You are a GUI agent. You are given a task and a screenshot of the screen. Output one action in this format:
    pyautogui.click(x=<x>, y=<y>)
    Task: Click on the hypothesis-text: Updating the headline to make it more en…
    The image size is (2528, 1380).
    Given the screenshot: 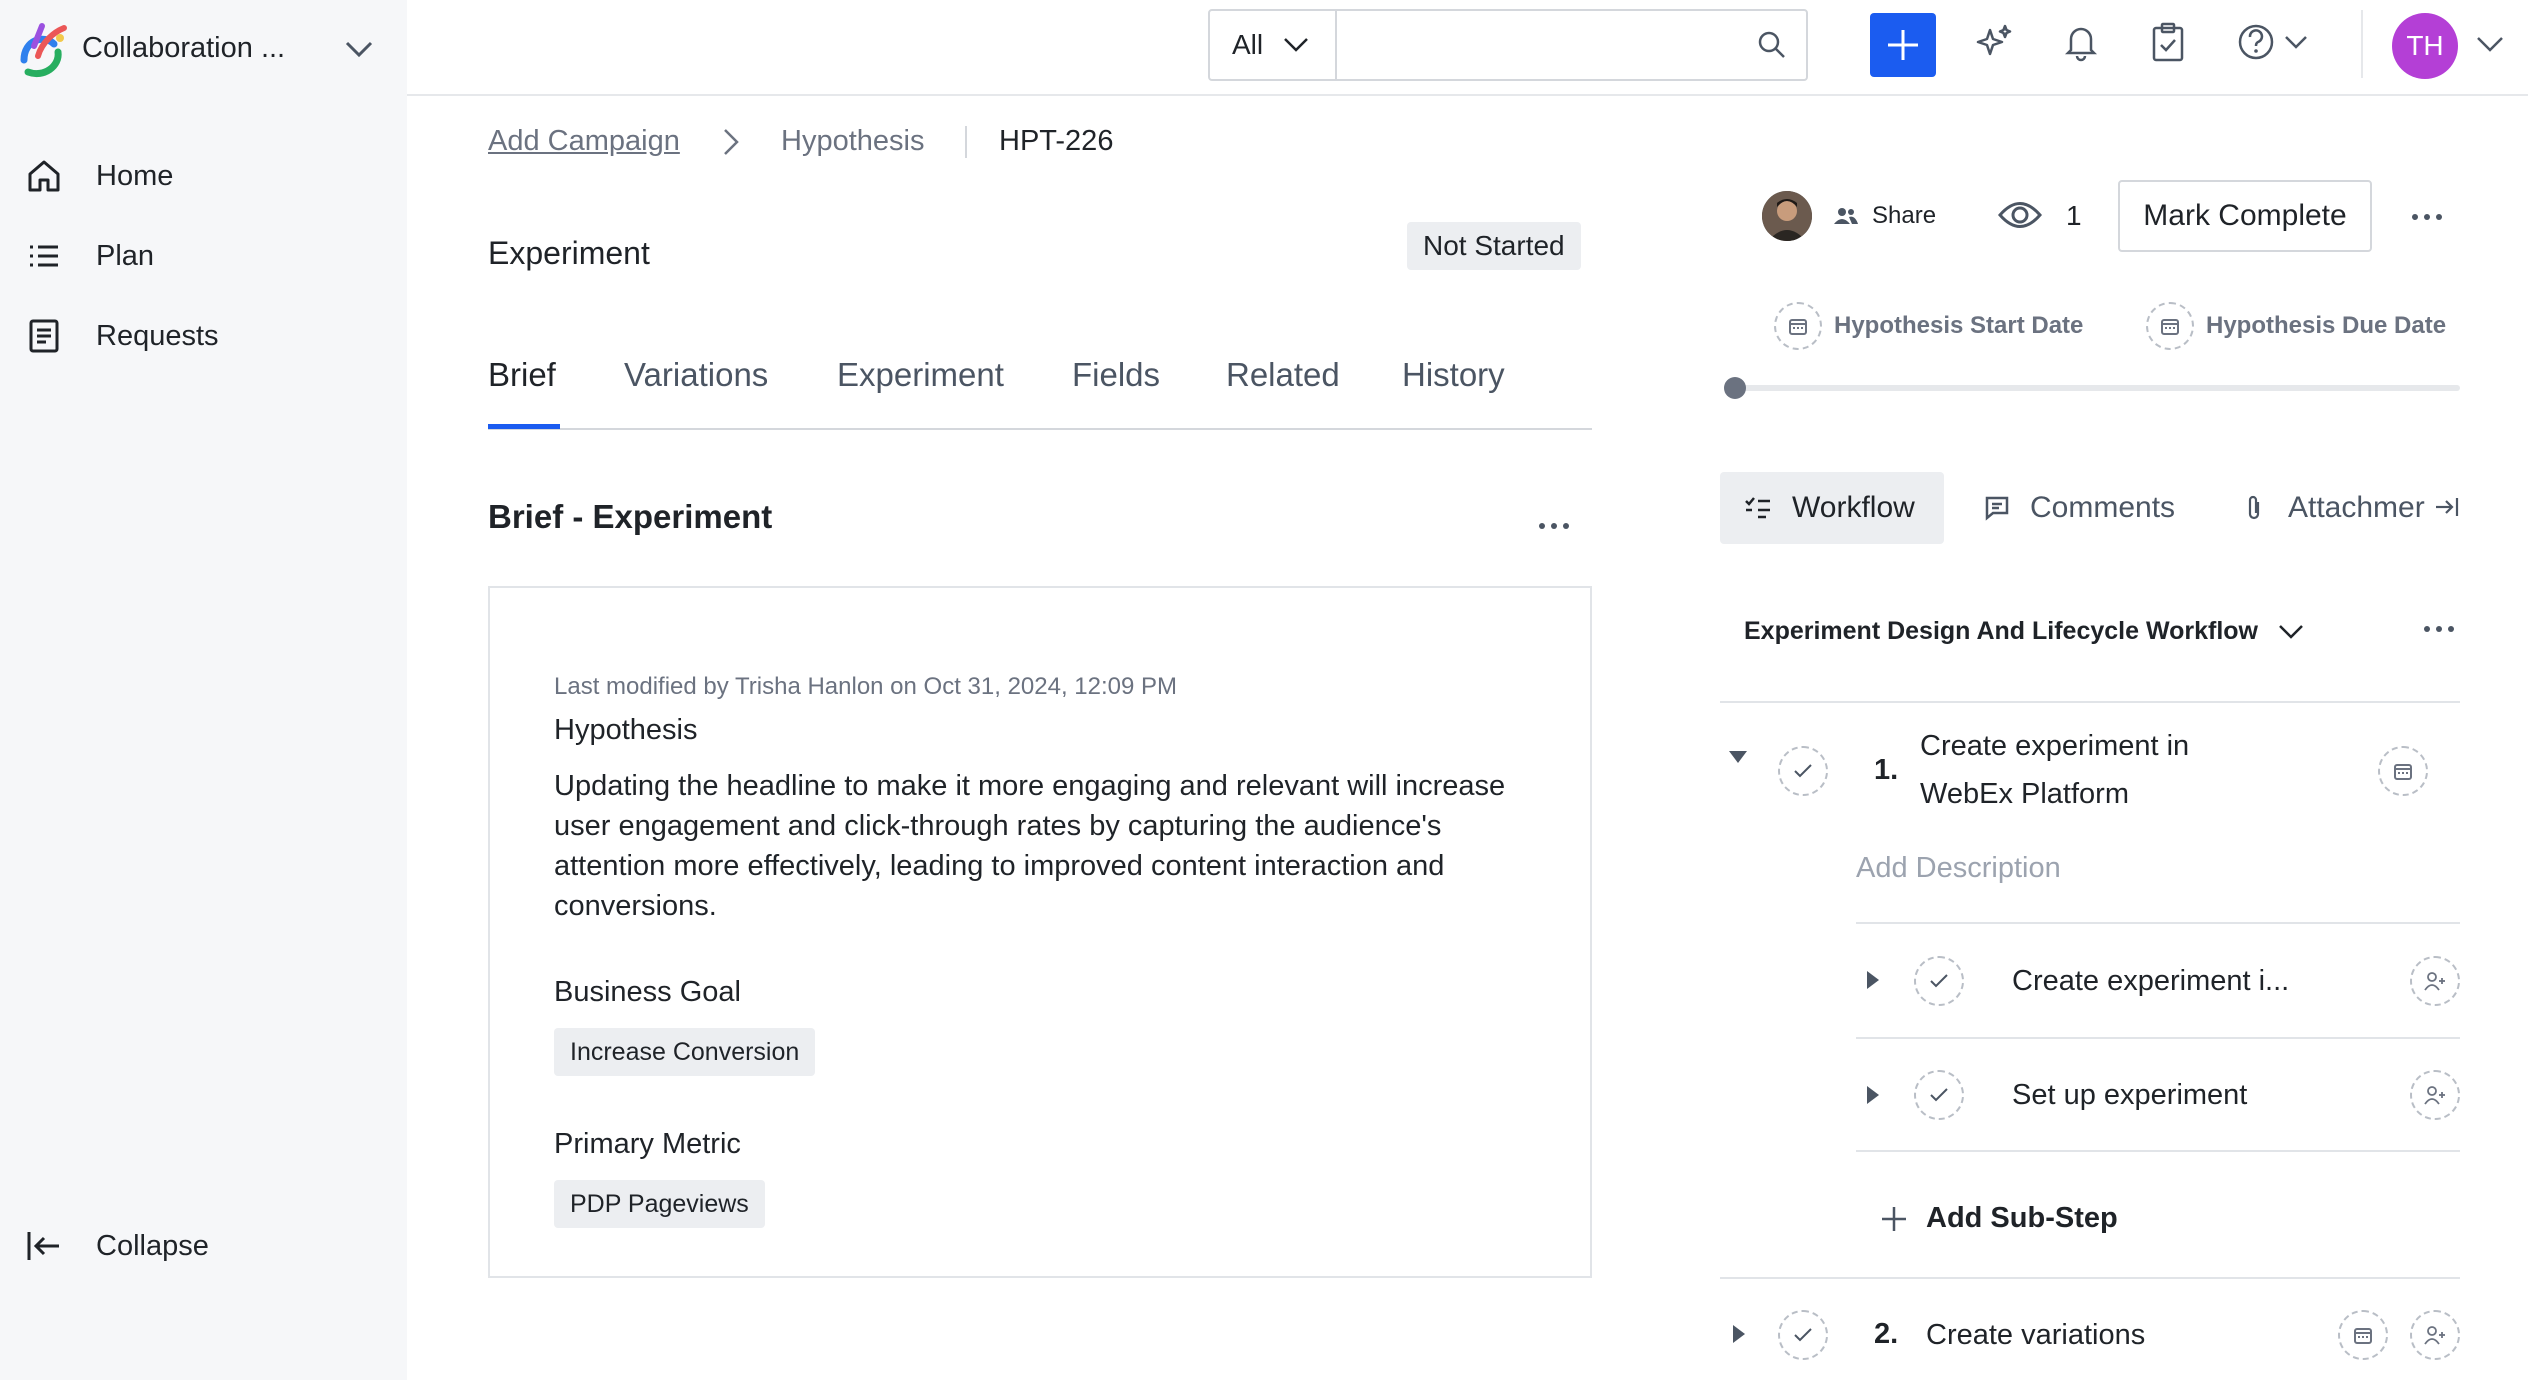 What is the action you would take?
    pyautogui.click(x=1030, y=846)
    